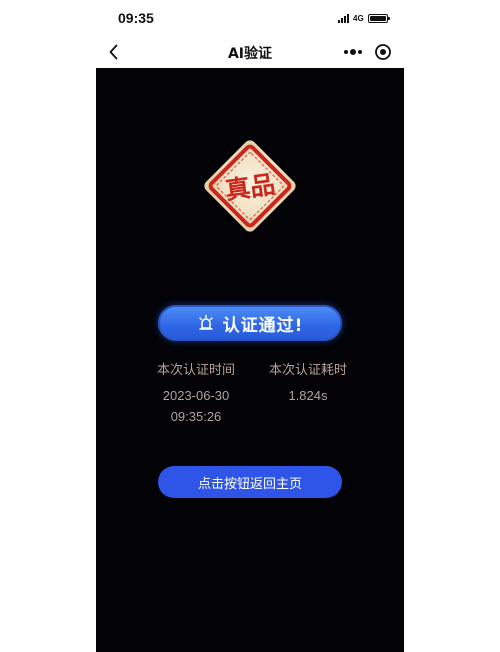  What do you see at coordinates (307, 370) in the screenshot?
I see `verification-duration-label: 本次认证耗时` at bounding box center [307, 370].